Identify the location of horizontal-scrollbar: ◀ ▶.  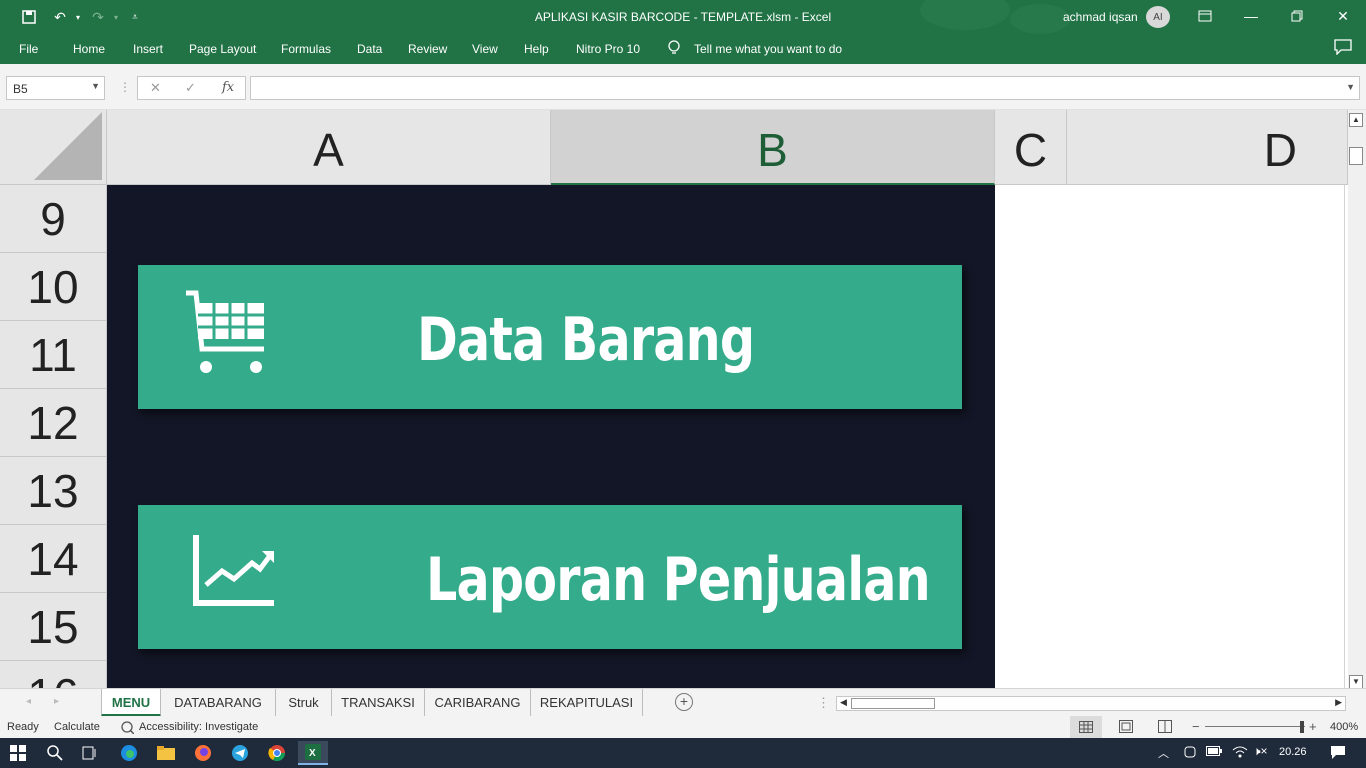
(1091, 703).